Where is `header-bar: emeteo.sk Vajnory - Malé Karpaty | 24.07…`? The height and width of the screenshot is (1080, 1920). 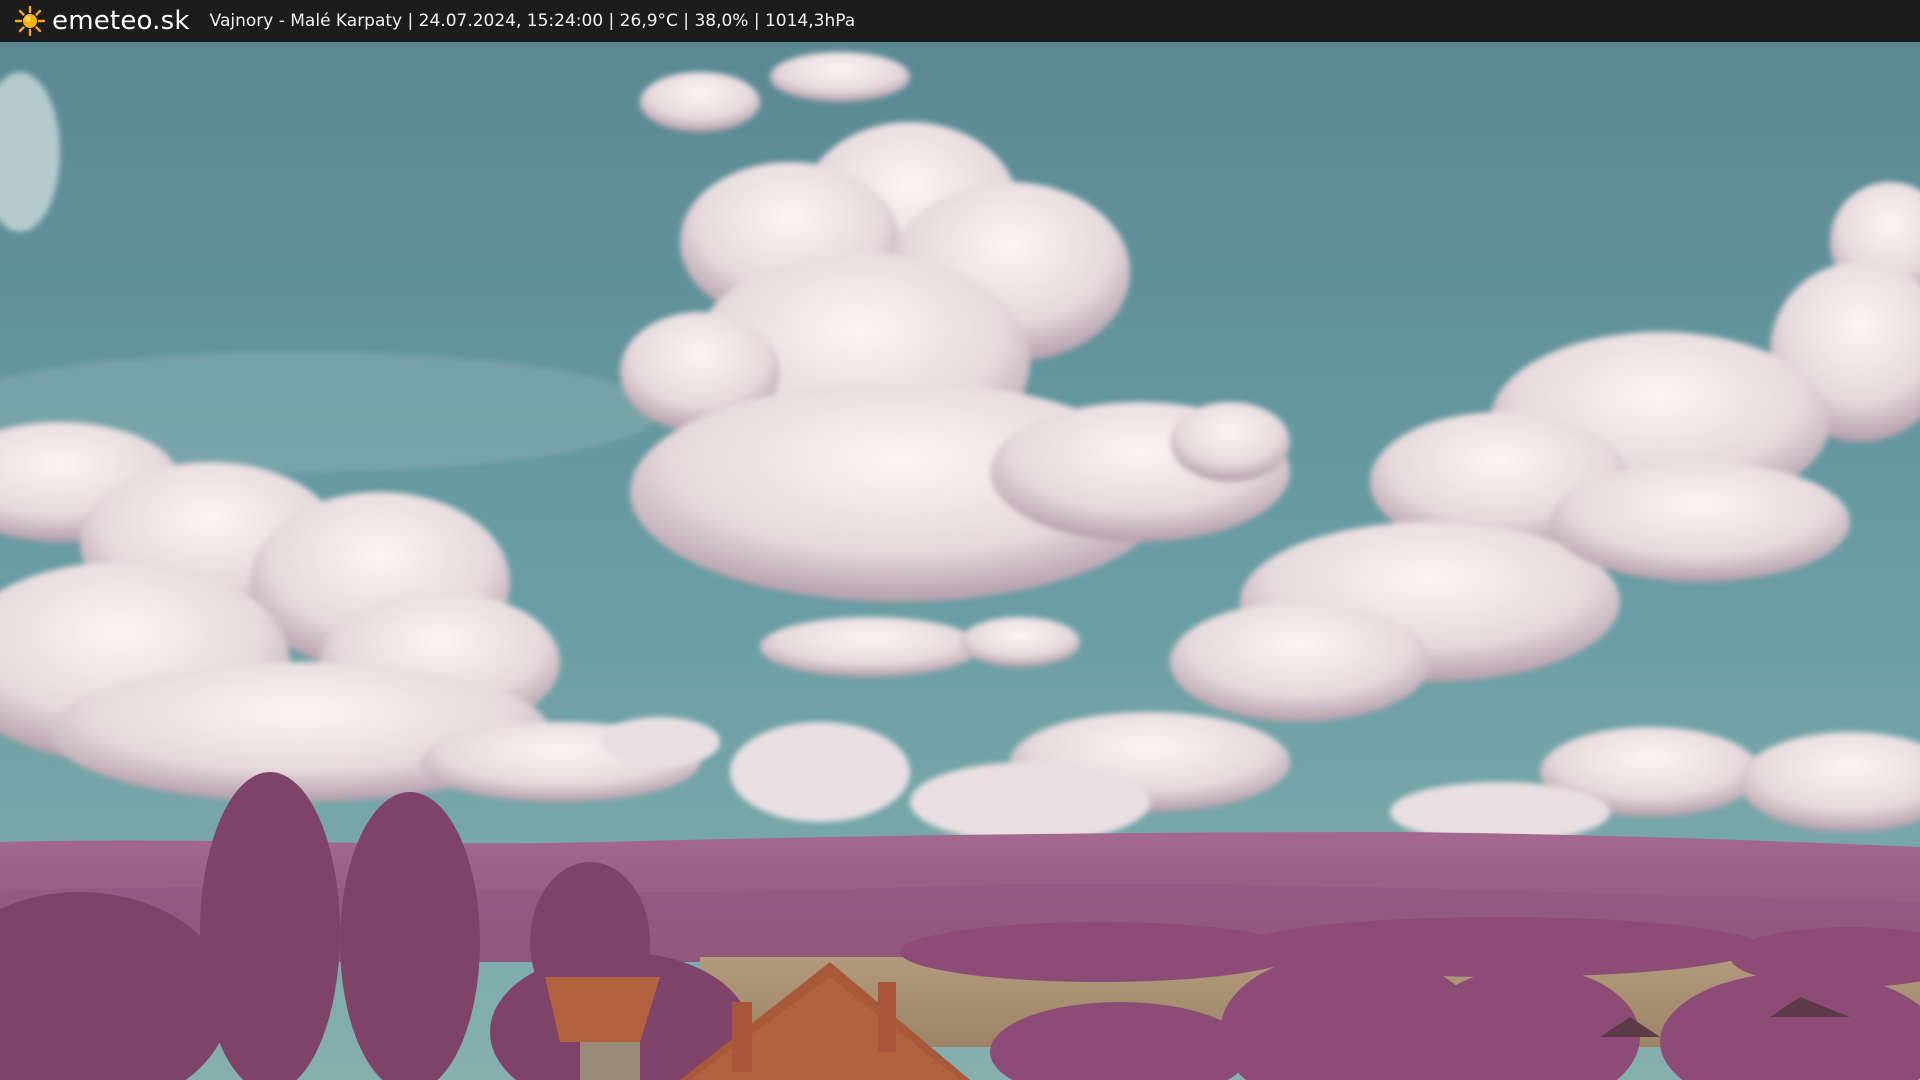
header-bar: emeteo.sk Vajnory - Malé Karpaty | 24.07… is located at coordinates (960, 21).